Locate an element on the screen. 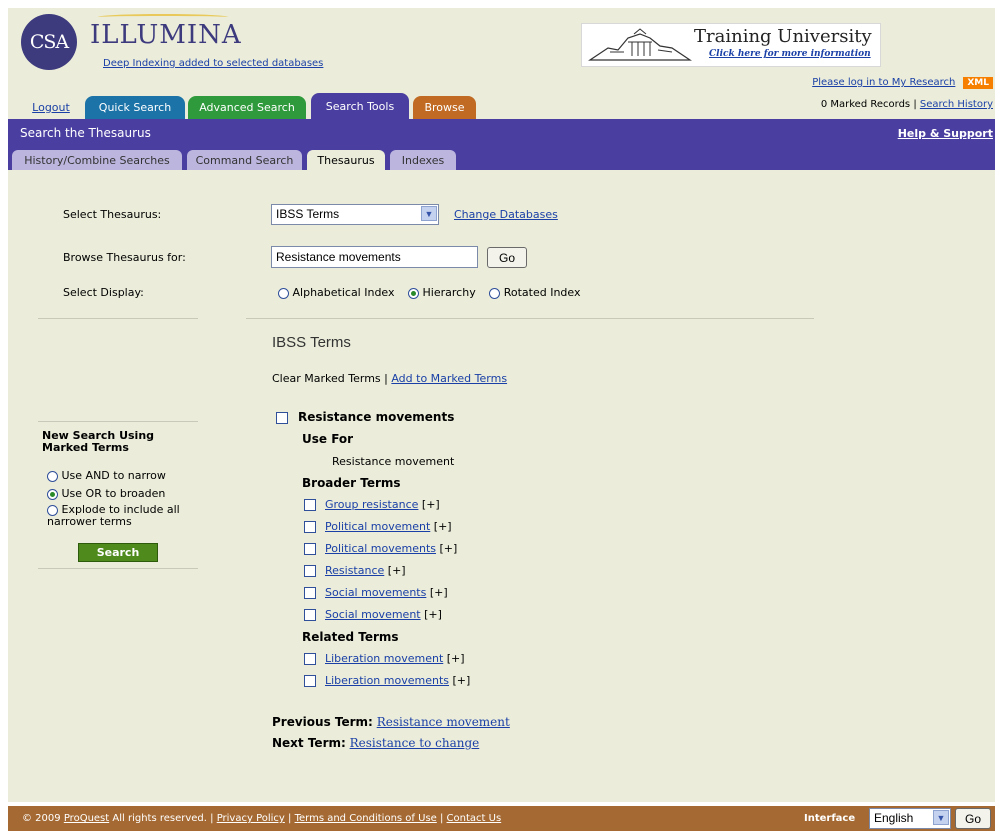 The height and width of the screenshot is (831, 995). radio-use-or is located at coordinates (52, 494).